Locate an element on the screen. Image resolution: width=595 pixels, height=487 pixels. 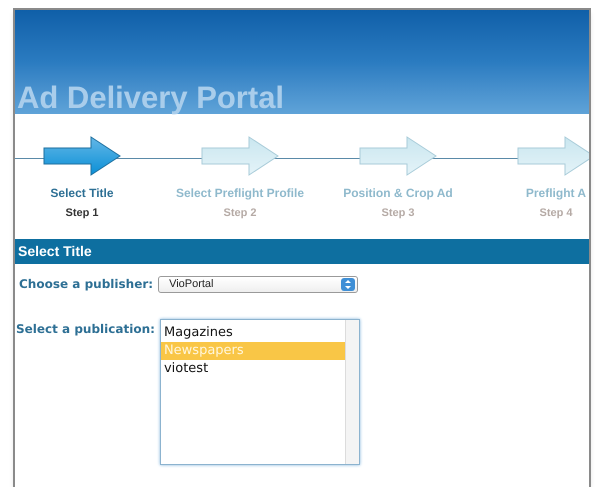
publication-list: Magazines Newspapers viotest is located at coordinates (260, 392).